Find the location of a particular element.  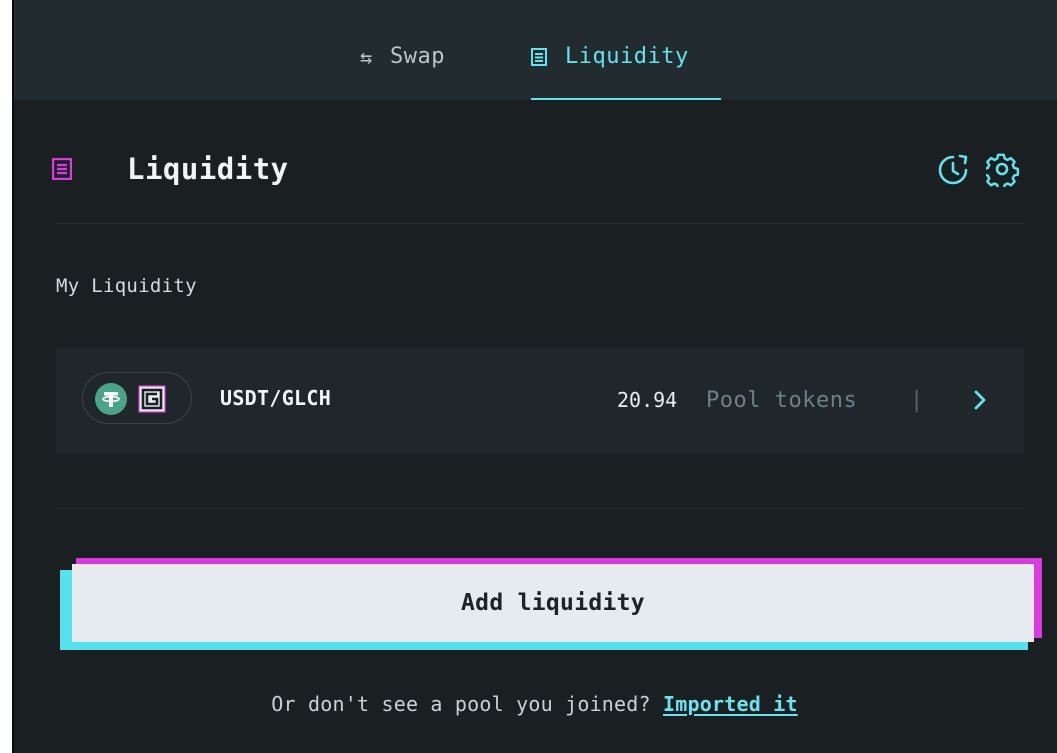

page-title: Liquidity is located at coordinates (208, 169).